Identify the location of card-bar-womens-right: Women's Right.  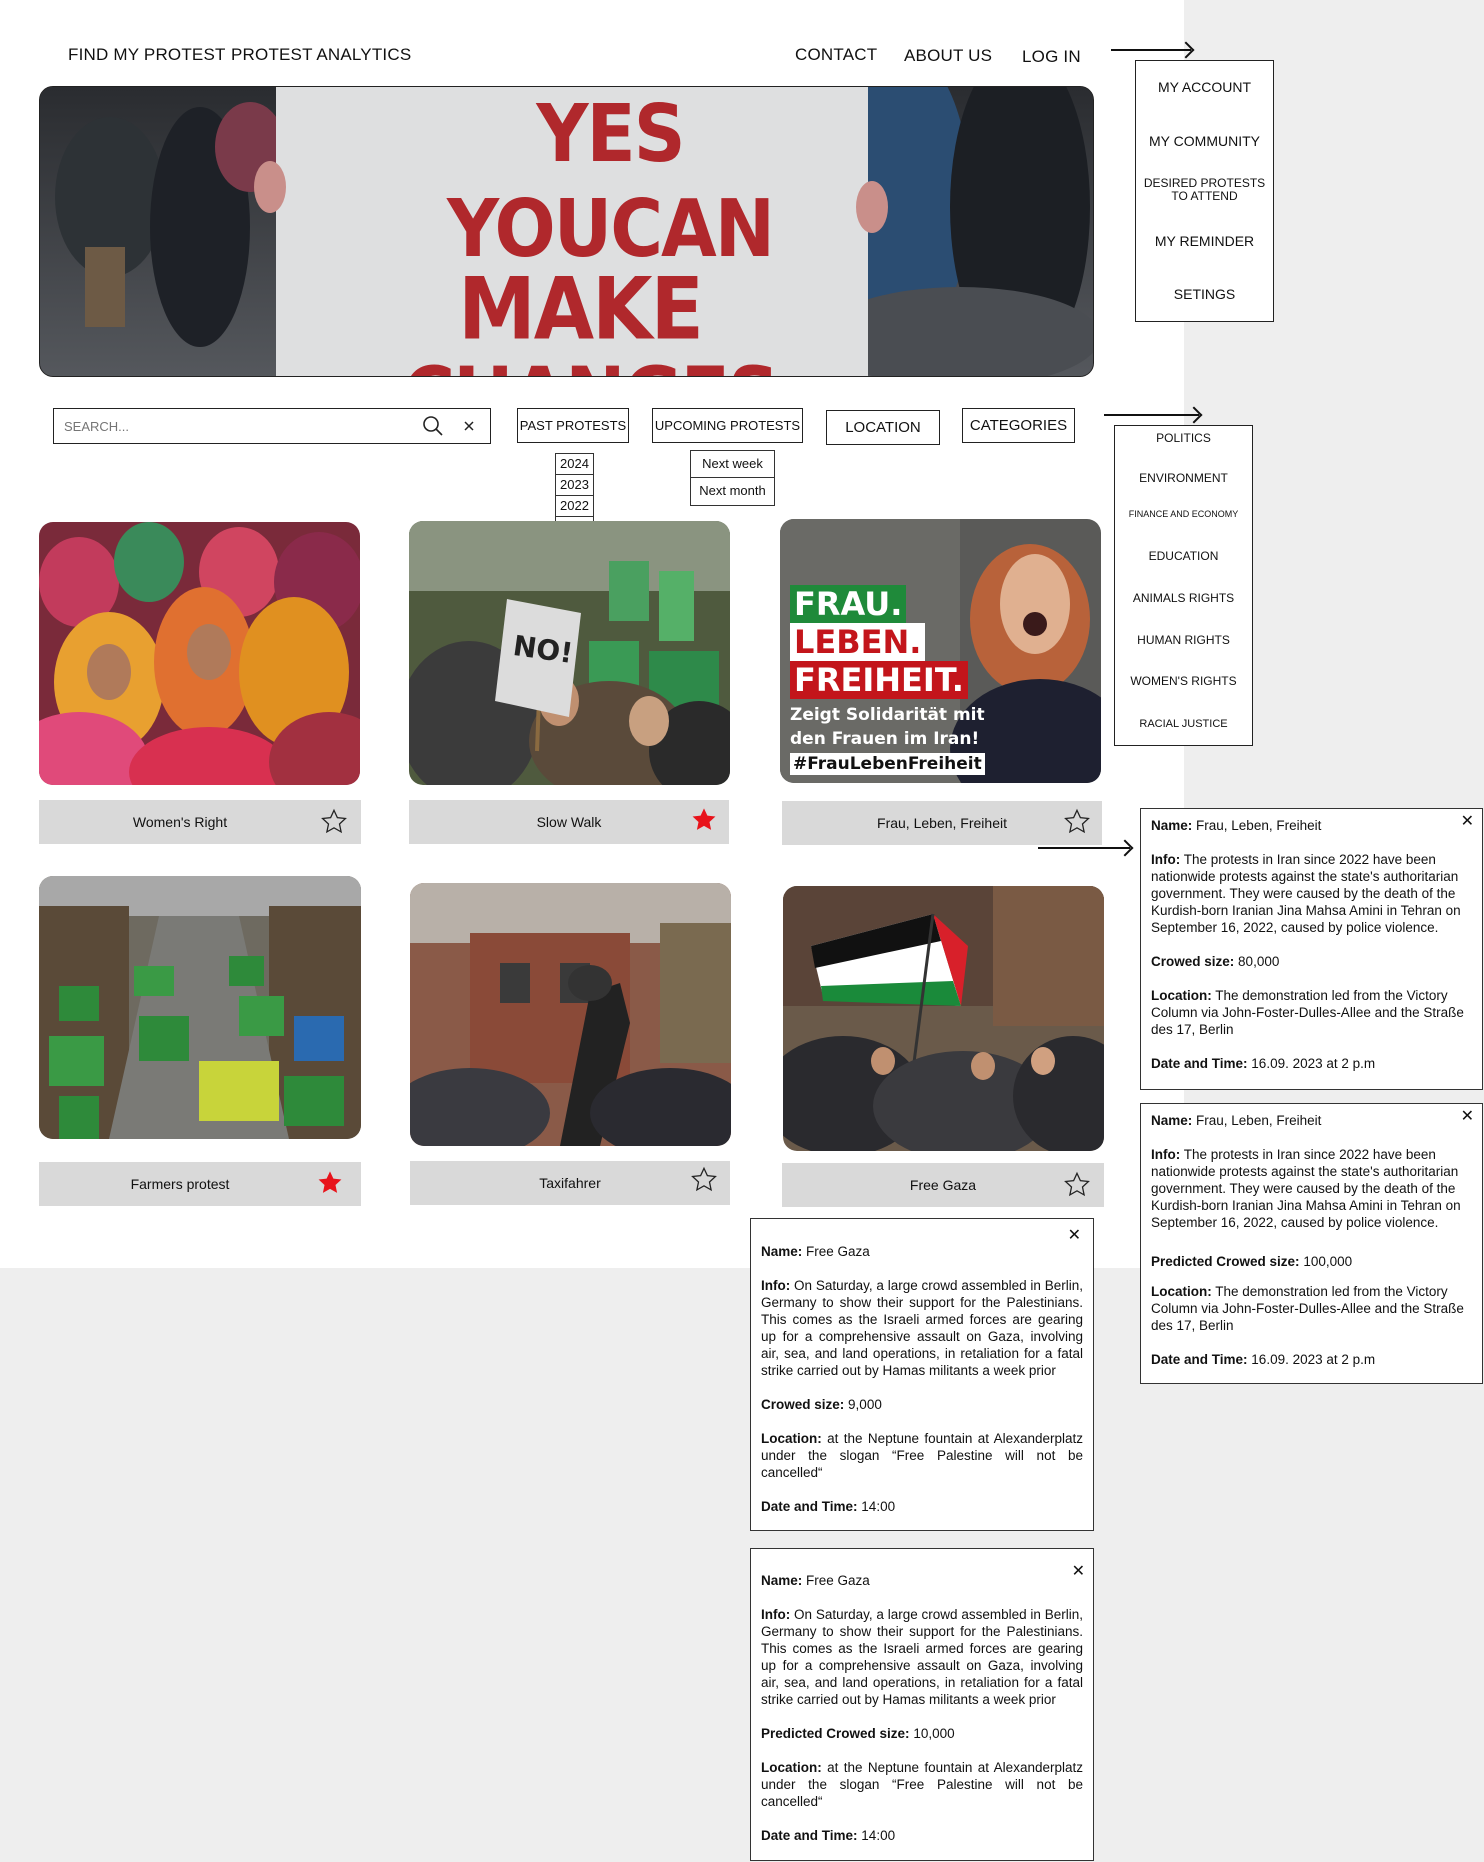
(200, 822).